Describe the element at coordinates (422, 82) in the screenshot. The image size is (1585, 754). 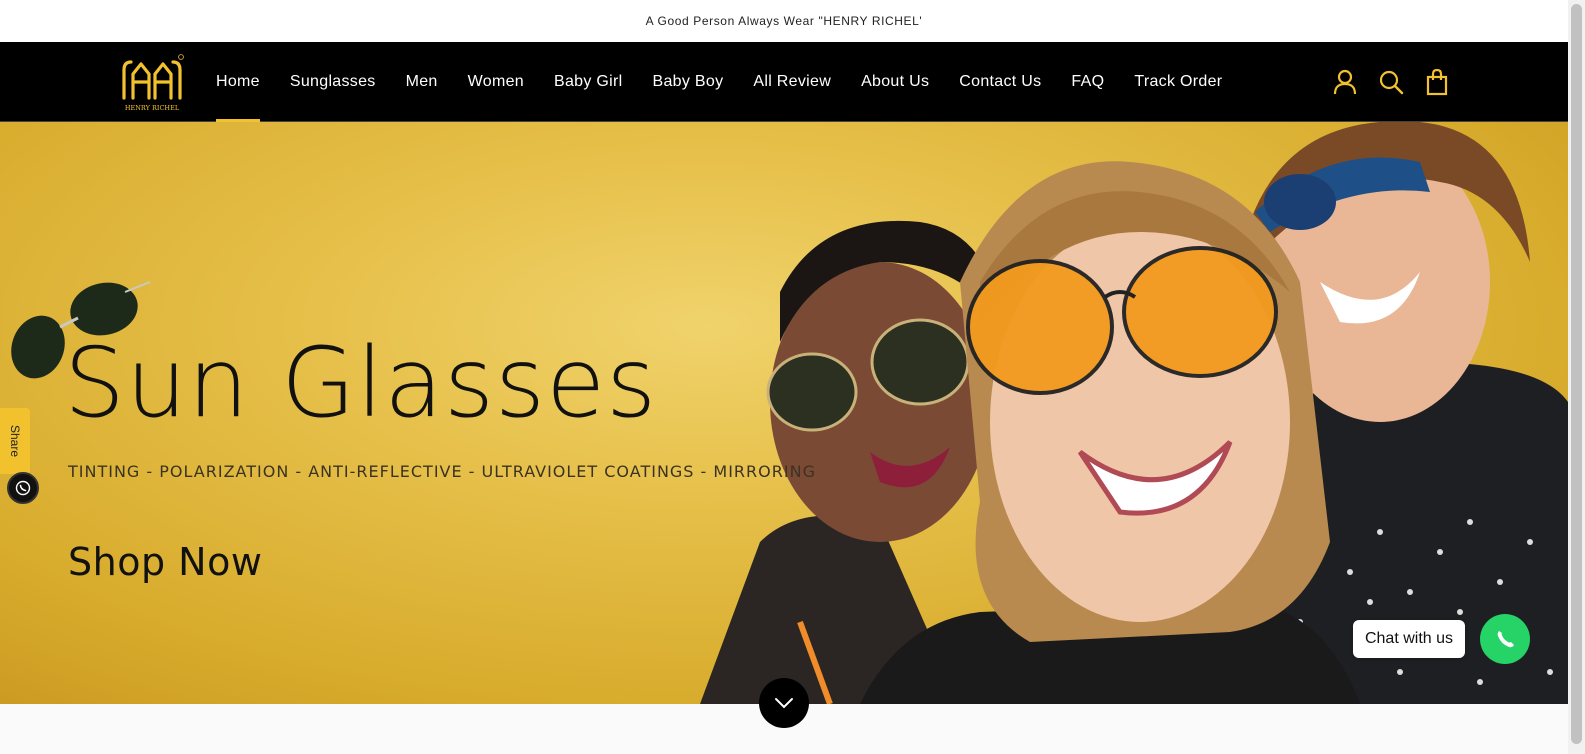
I see `nav-item-men: Men` at that location.